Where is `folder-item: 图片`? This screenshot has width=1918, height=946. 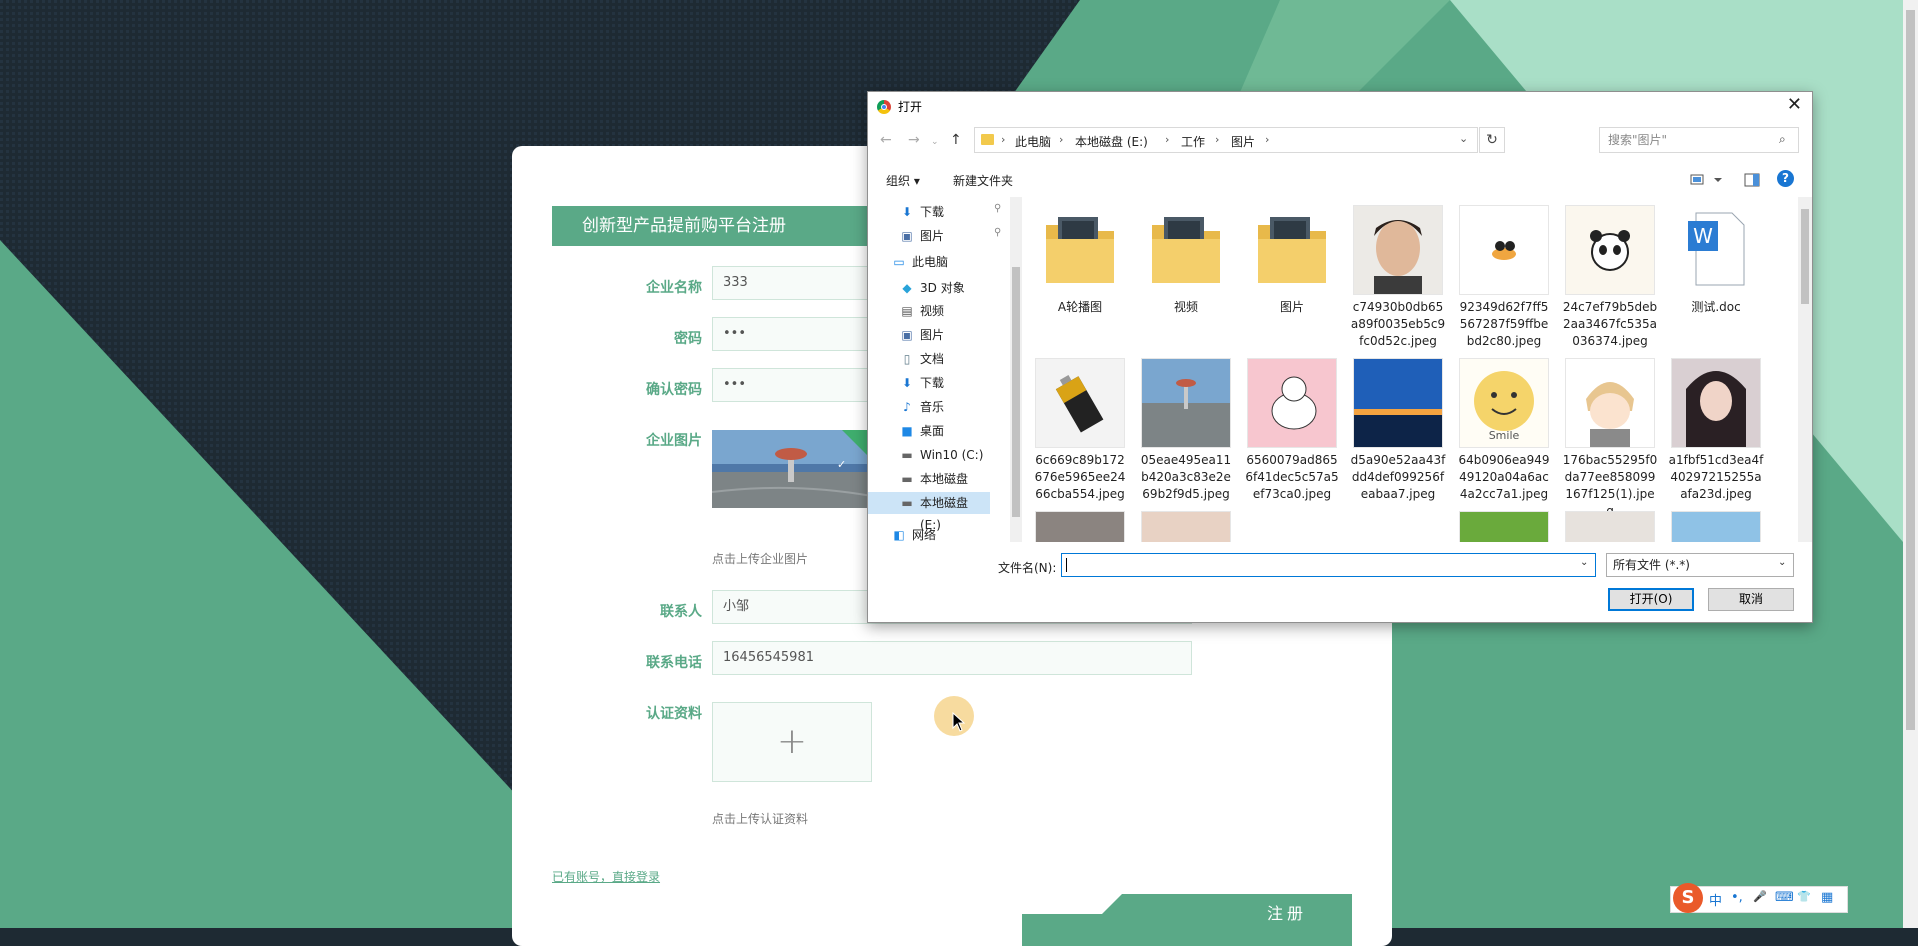
folder-item: 图片 is located at coordinates (1292, 260).